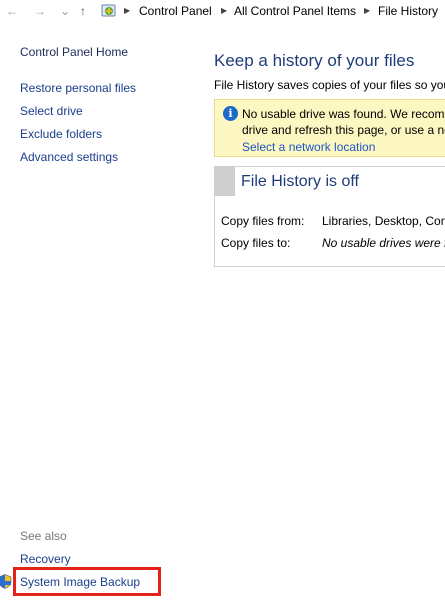  What do you see at coordinates (295, 11) in the screenshot?
I see `breadcrumb-all-control-panel-items: All Control Panel Items` at bounding box center [295, 11].